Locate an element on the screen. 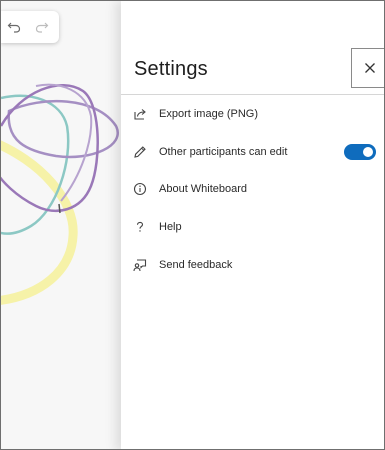  menu-item-export-image: Export image (PNG) is located at coordinates (252, 114).